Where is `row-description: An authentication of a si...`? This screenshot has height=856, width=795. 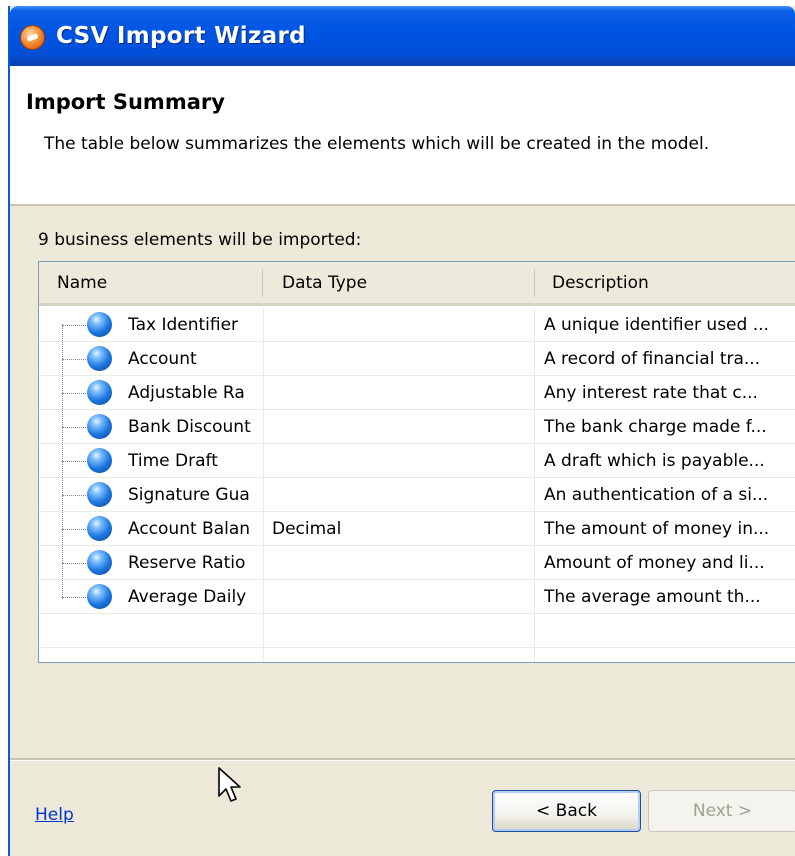 row-description: An authentication of a si... is located at coordinates (656, 495).